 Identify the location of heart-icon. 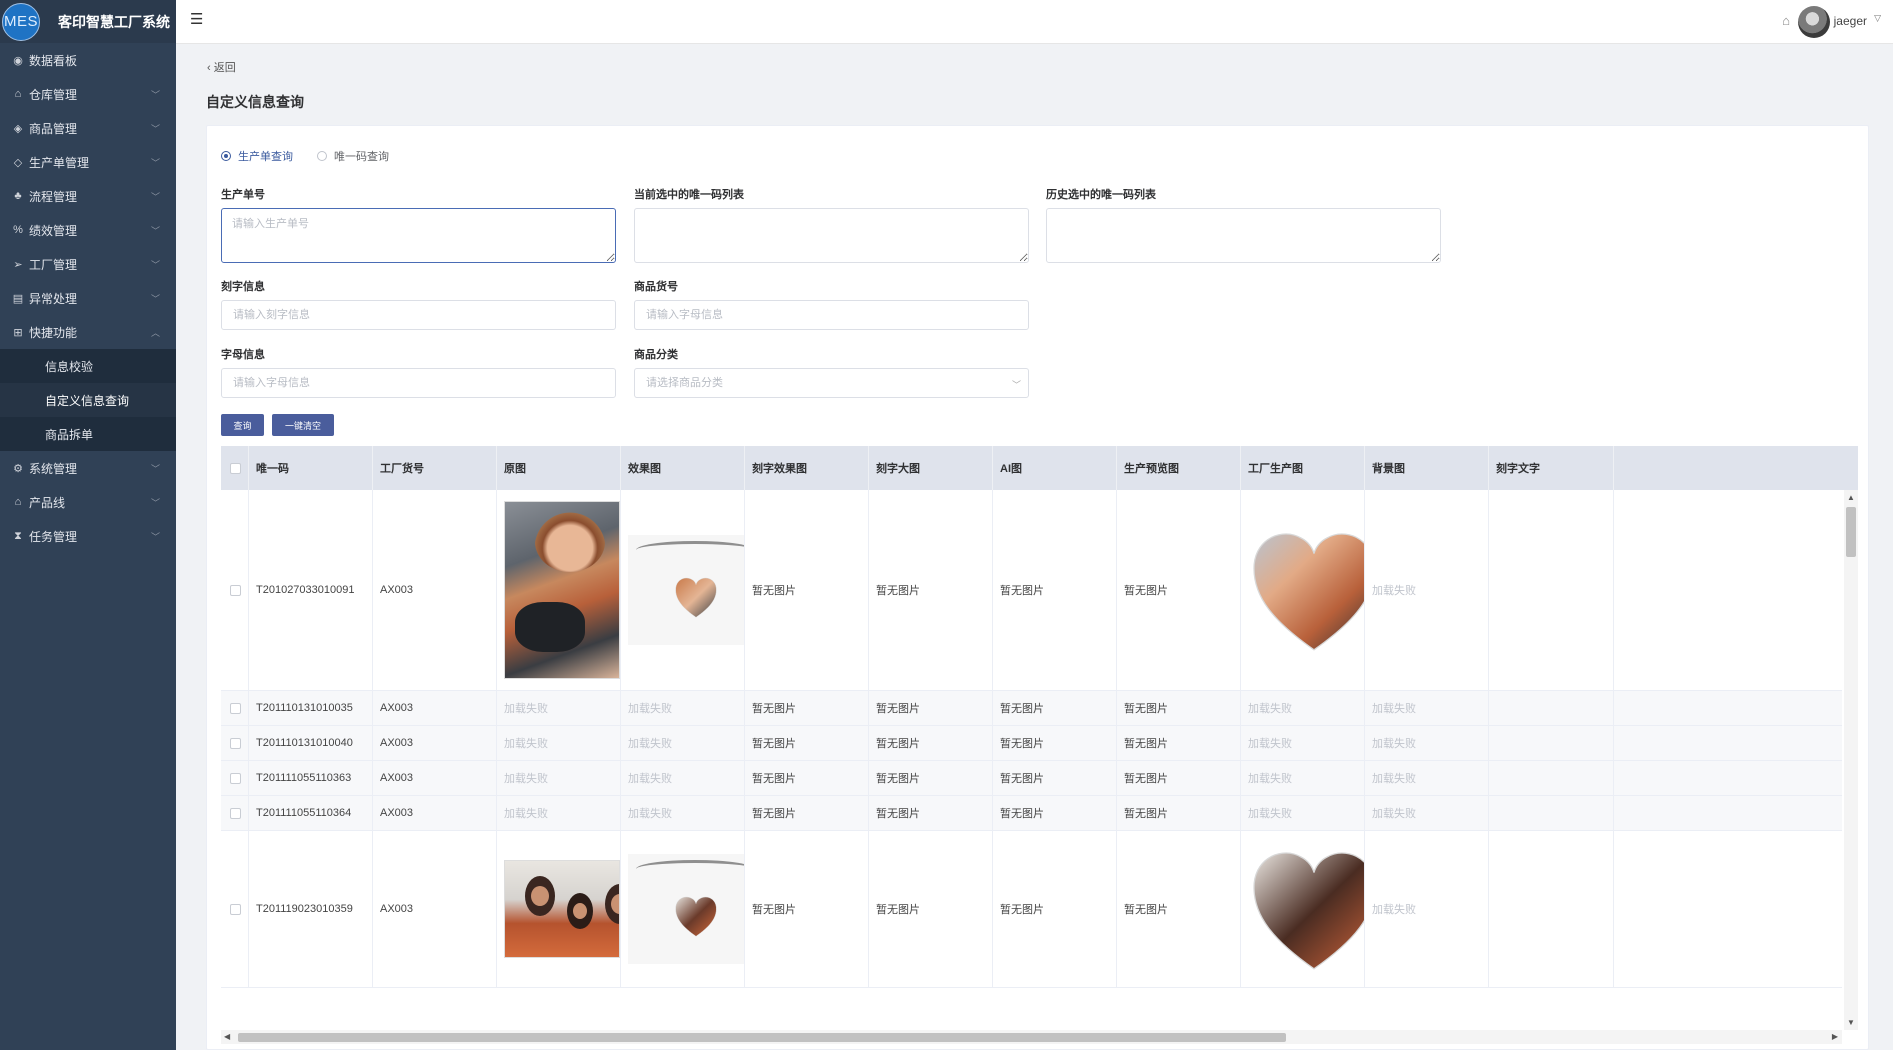
(696, 597).